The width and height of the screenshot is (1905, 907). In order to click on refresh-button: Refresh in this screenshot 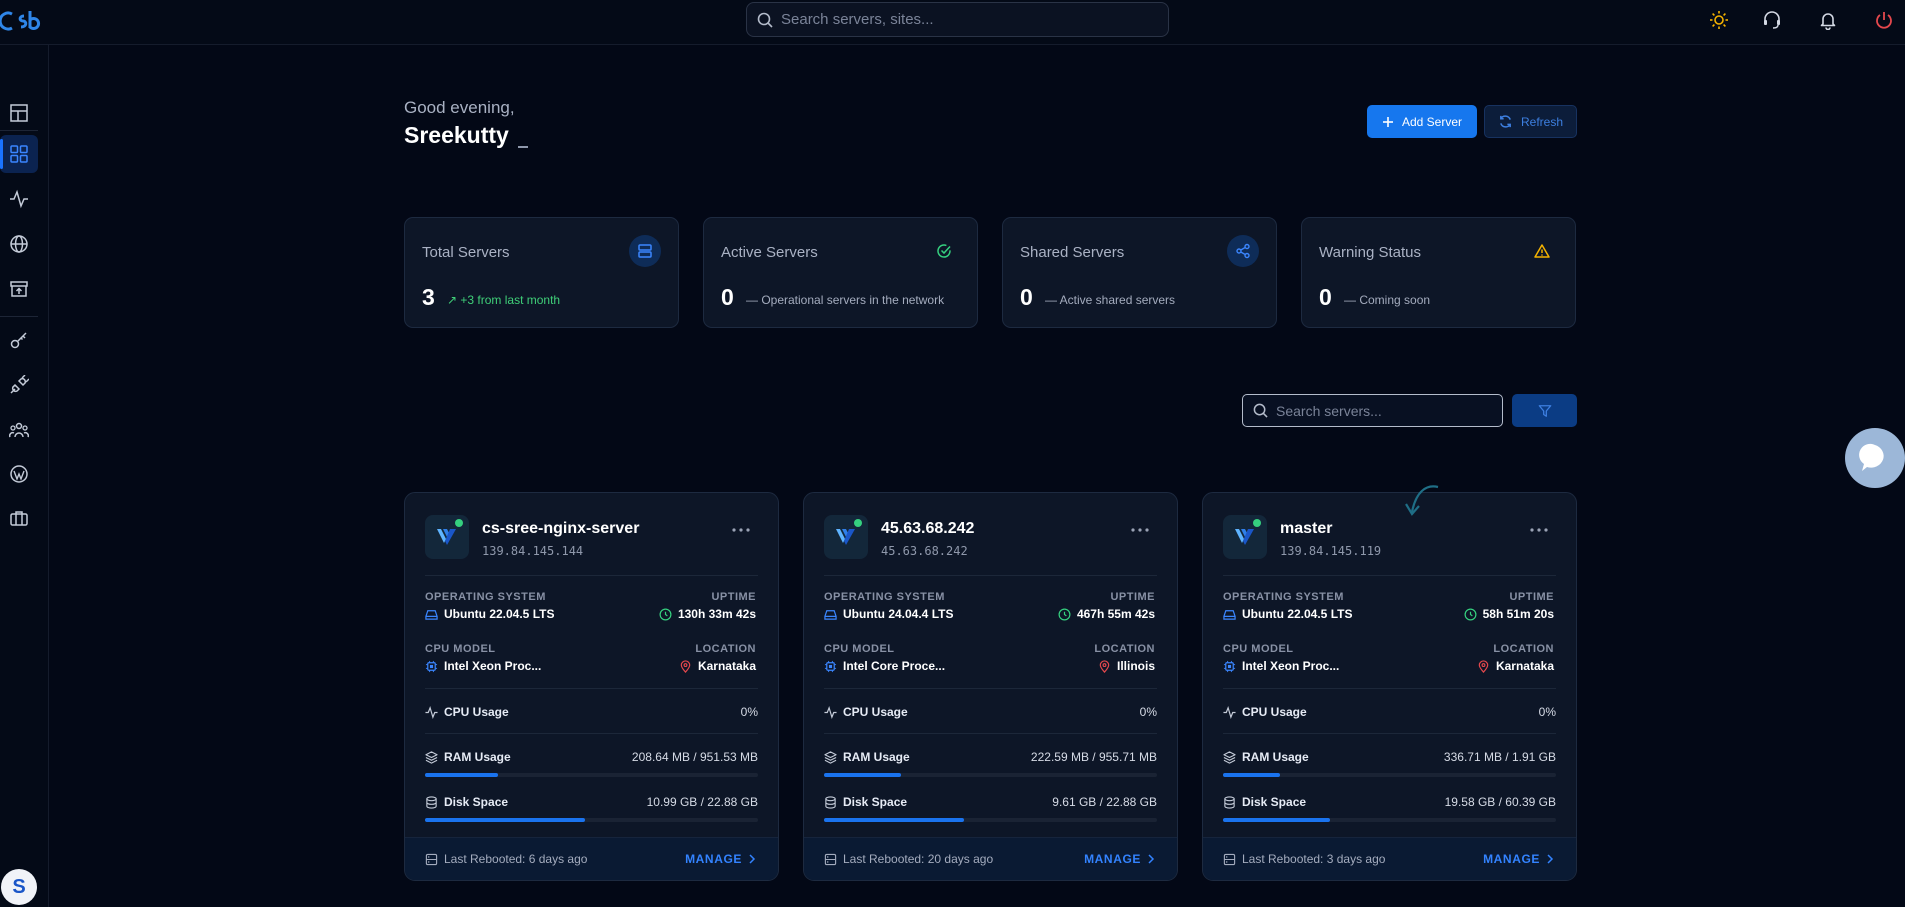, I will do `click(1530, 121)`.